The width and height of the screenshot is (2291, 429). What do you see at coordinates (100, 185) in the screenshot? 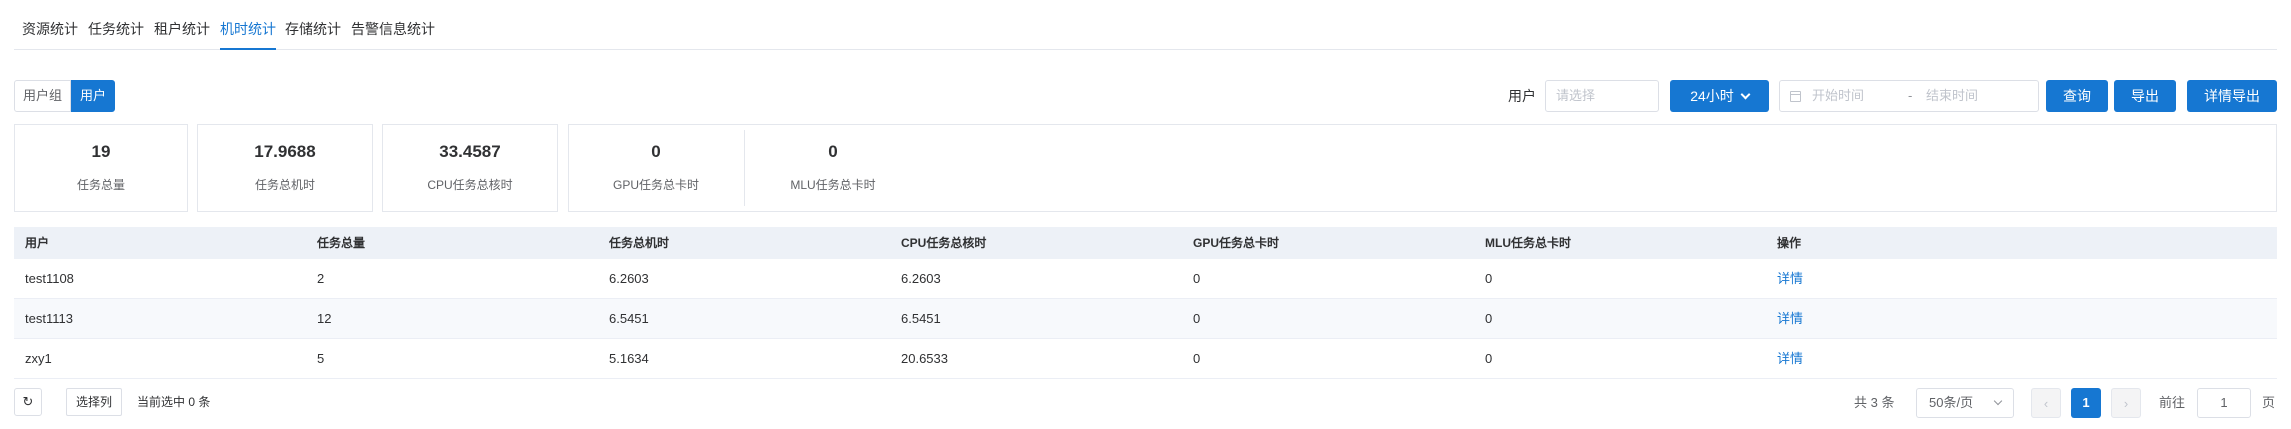
I see `stat-label: 任务总量` at bounding box center [100, 185].